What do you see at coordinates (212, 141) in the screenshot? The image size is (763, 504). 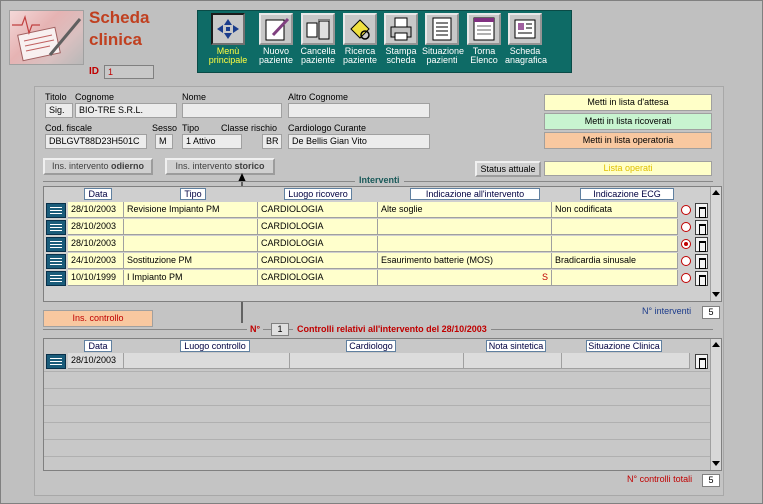 I see `tipo-field: 1 Attivo` at bounding box center [212, 141].